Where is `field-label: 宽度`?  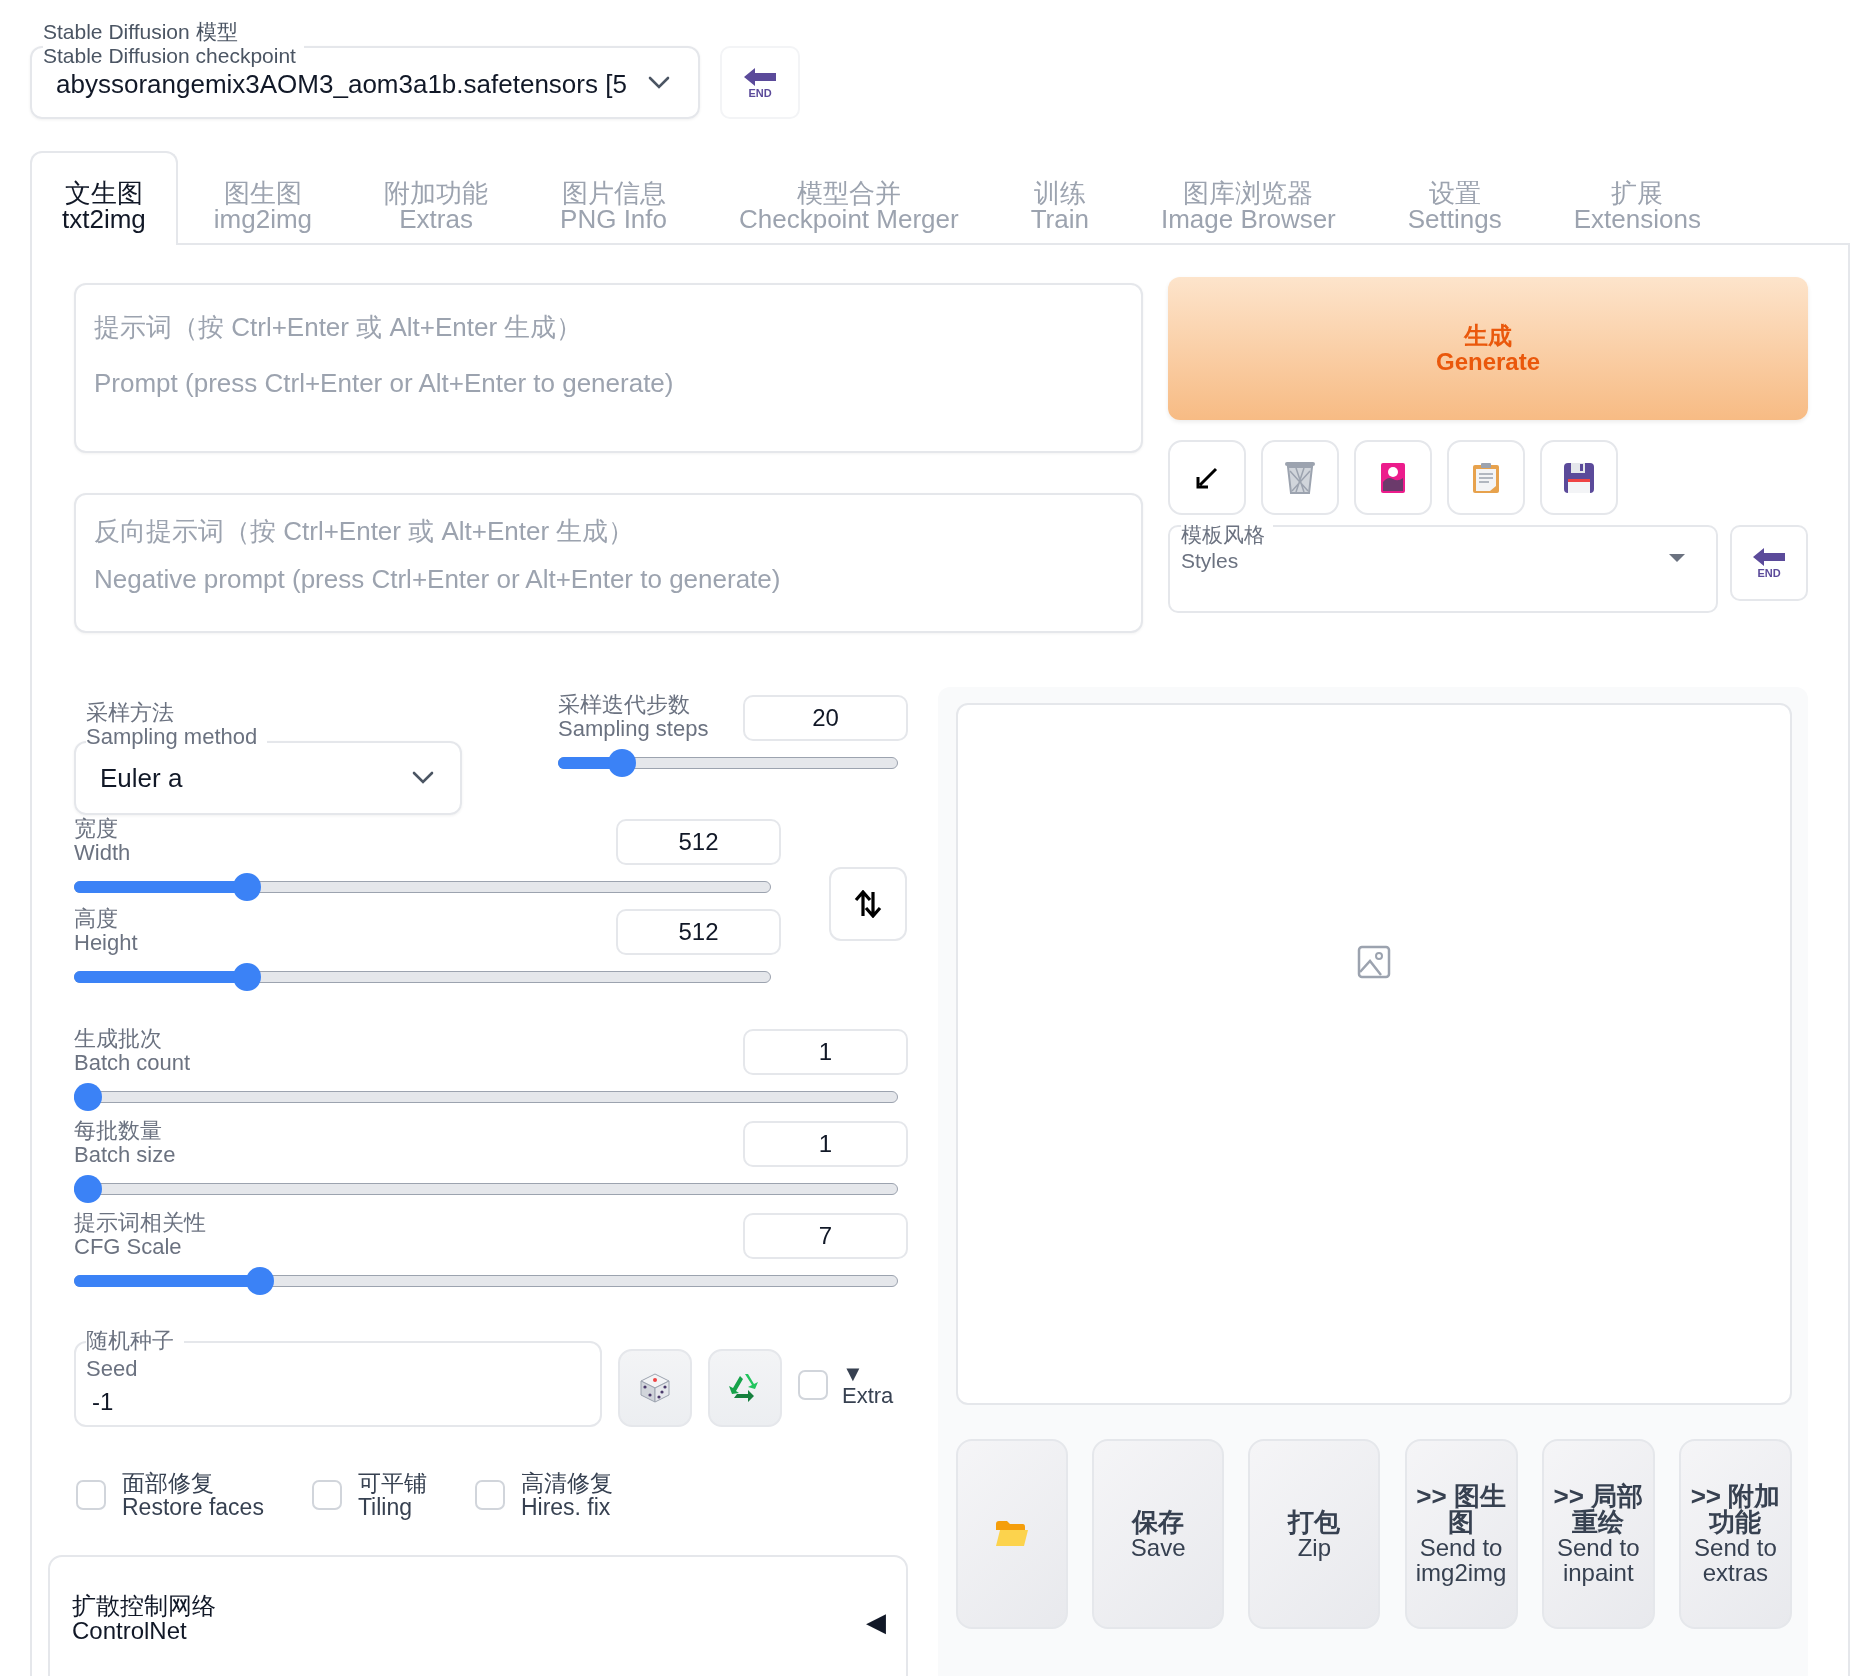 field-label: 宽度 is located at coordinates (96, 829).